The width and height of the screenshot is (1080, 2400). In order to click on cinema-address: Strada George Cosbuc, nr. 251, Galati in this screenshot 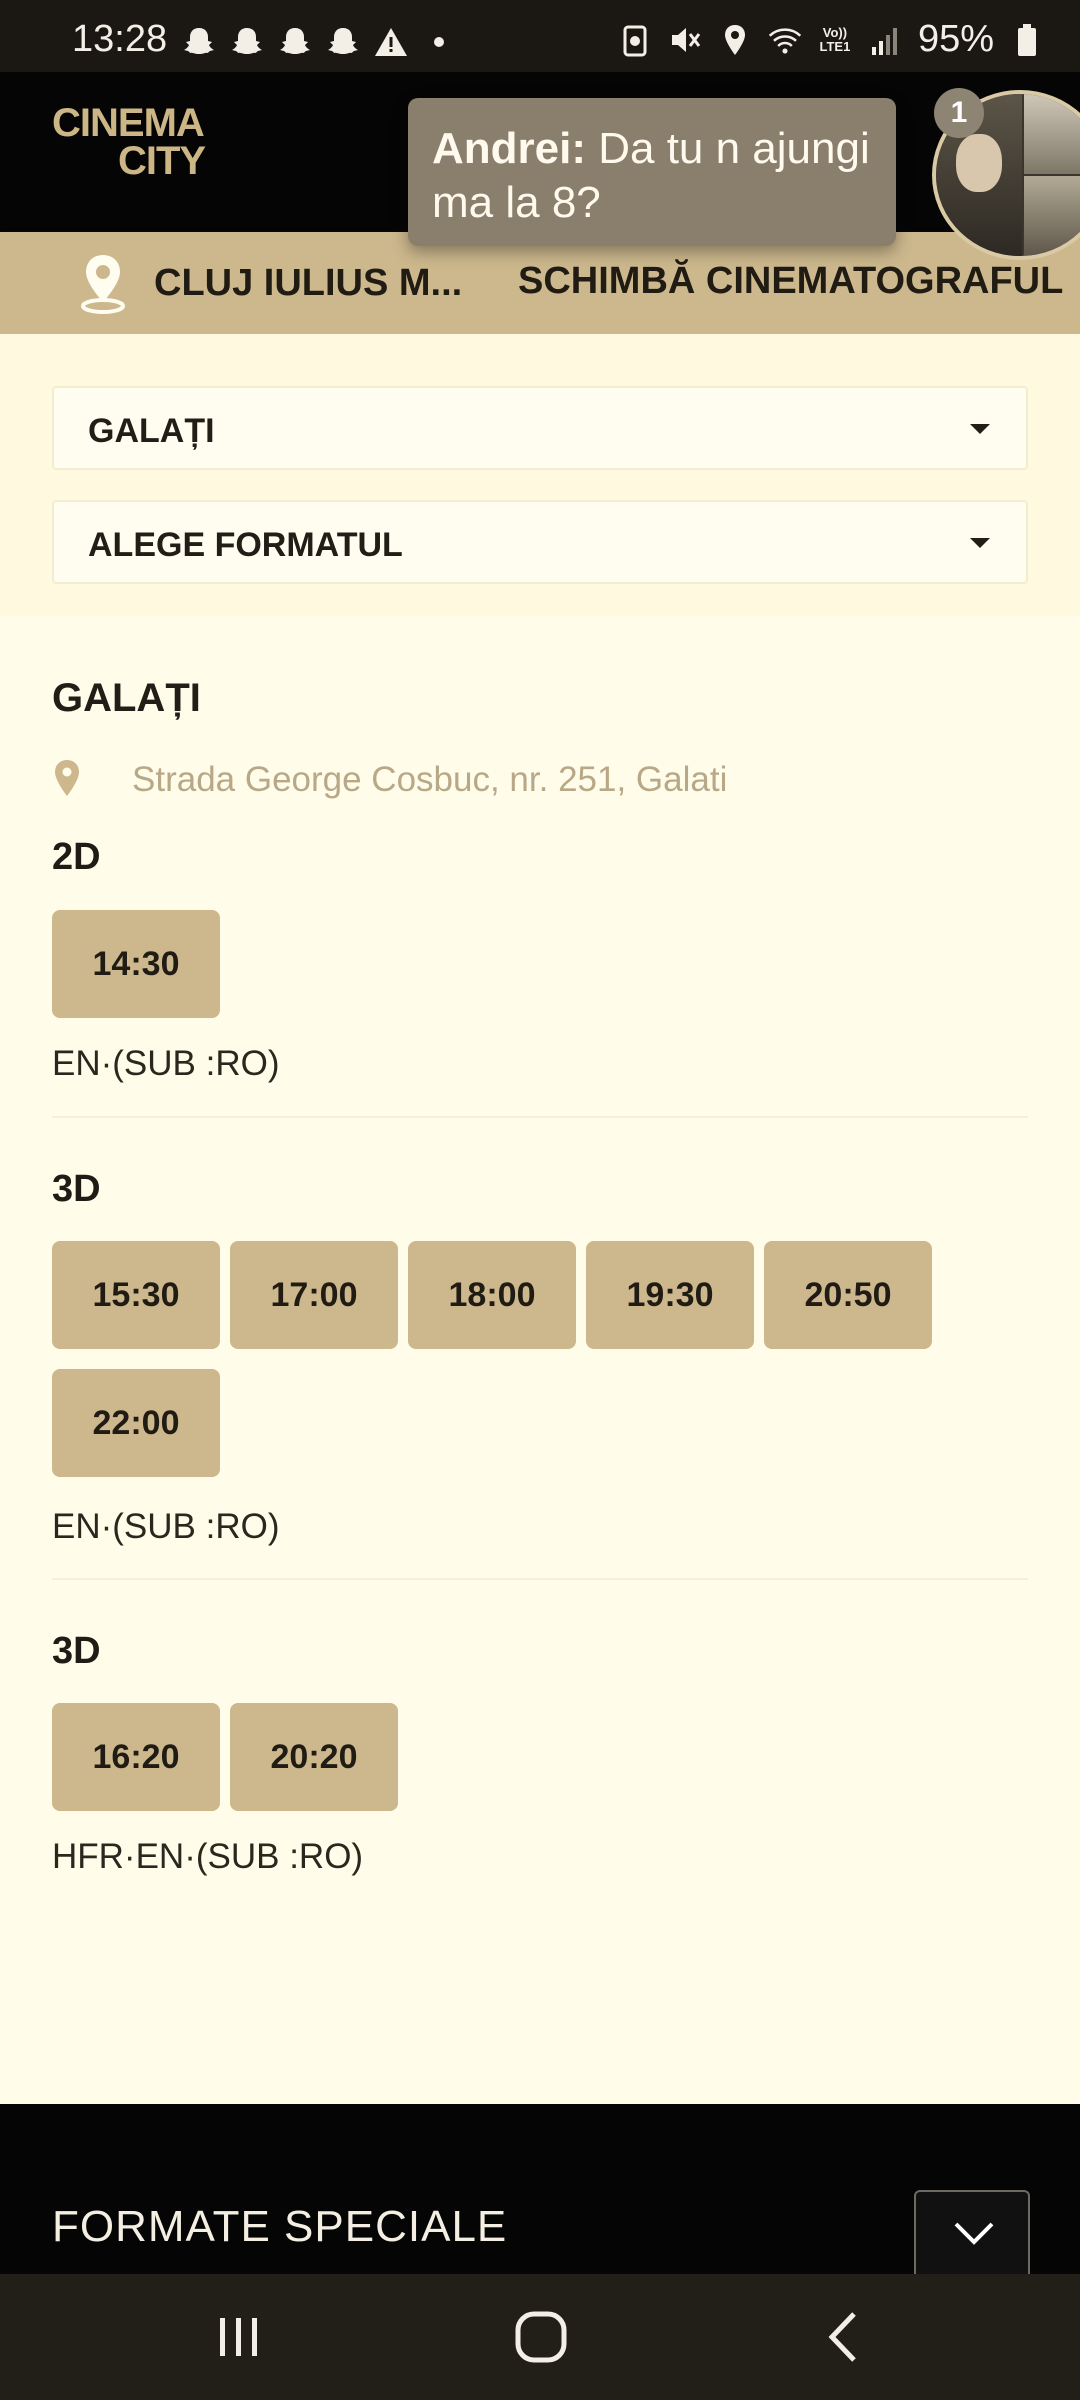, I will do `click(429, 780)`.